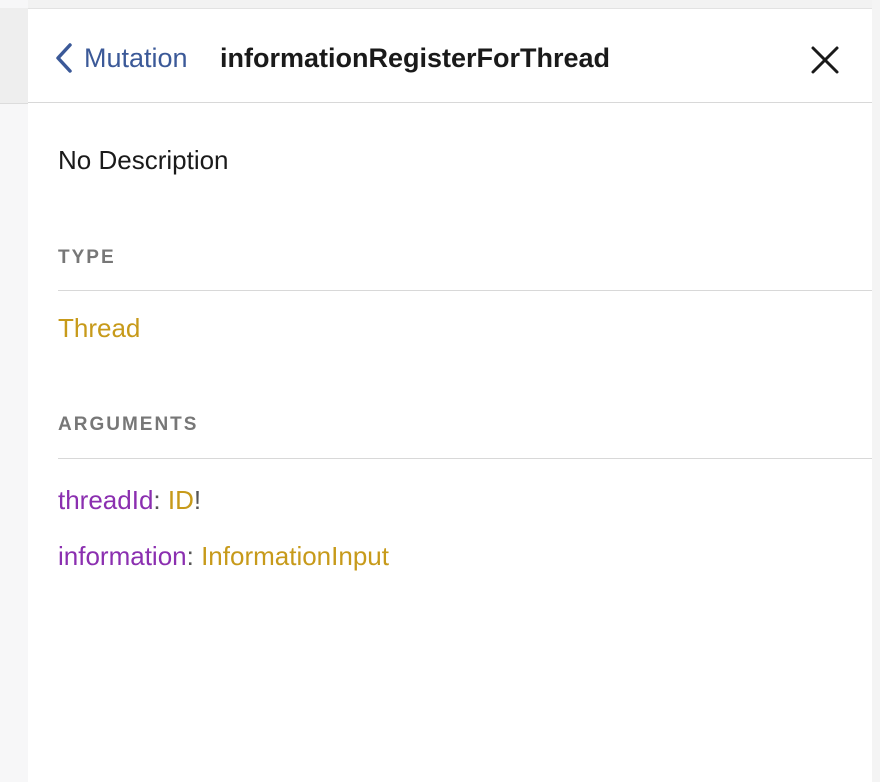 Image resolution: width=880 pixels, height=782 pixels. What do you see at coordinates (465, 290) in the screenshot?
I see `type-section-divider` at bounding box center [465, 290].